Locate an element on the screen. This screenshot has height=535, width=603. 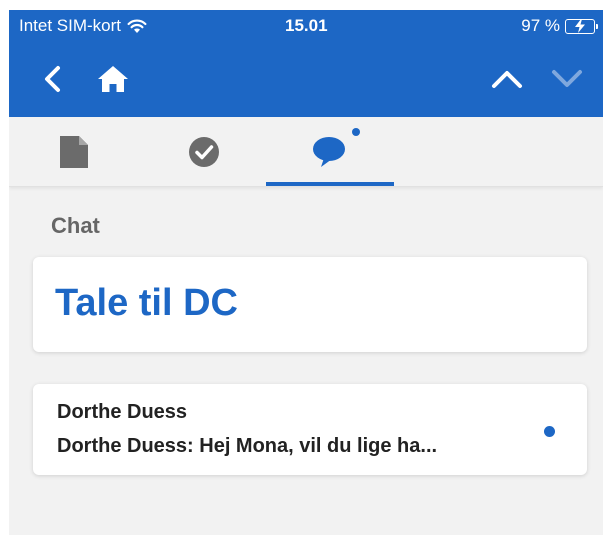
battery-icon is located at coordinates (581, 26).